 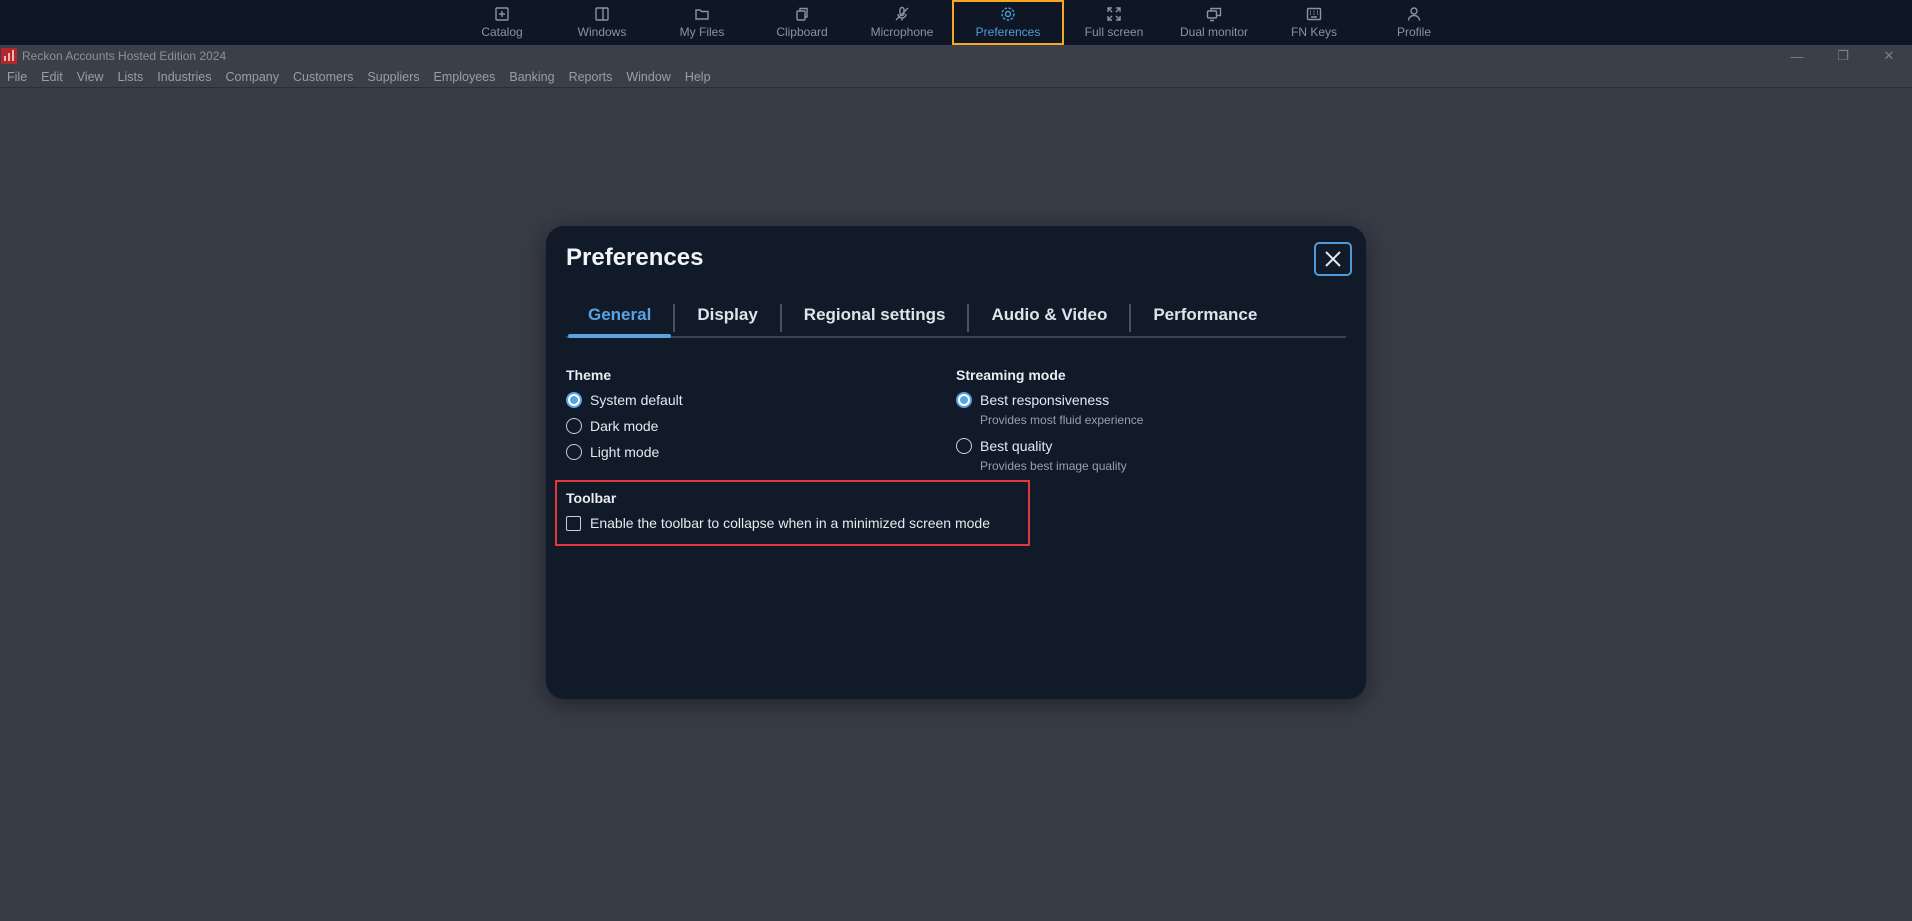 What do you see at coordinates (1016, 446) in the screenshot?
I see `radio-label: Best quality` at bounding box center [1016, 446].